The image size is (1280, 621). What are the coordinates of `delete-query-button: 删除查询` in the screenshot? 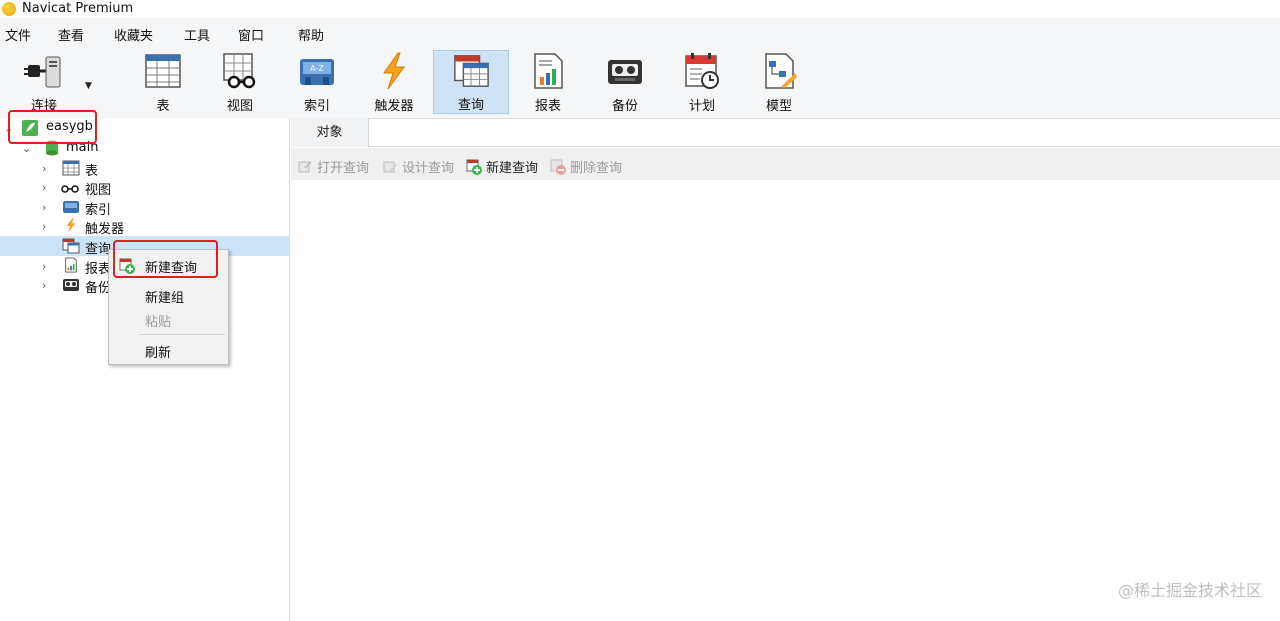 It's located at (586, 166).